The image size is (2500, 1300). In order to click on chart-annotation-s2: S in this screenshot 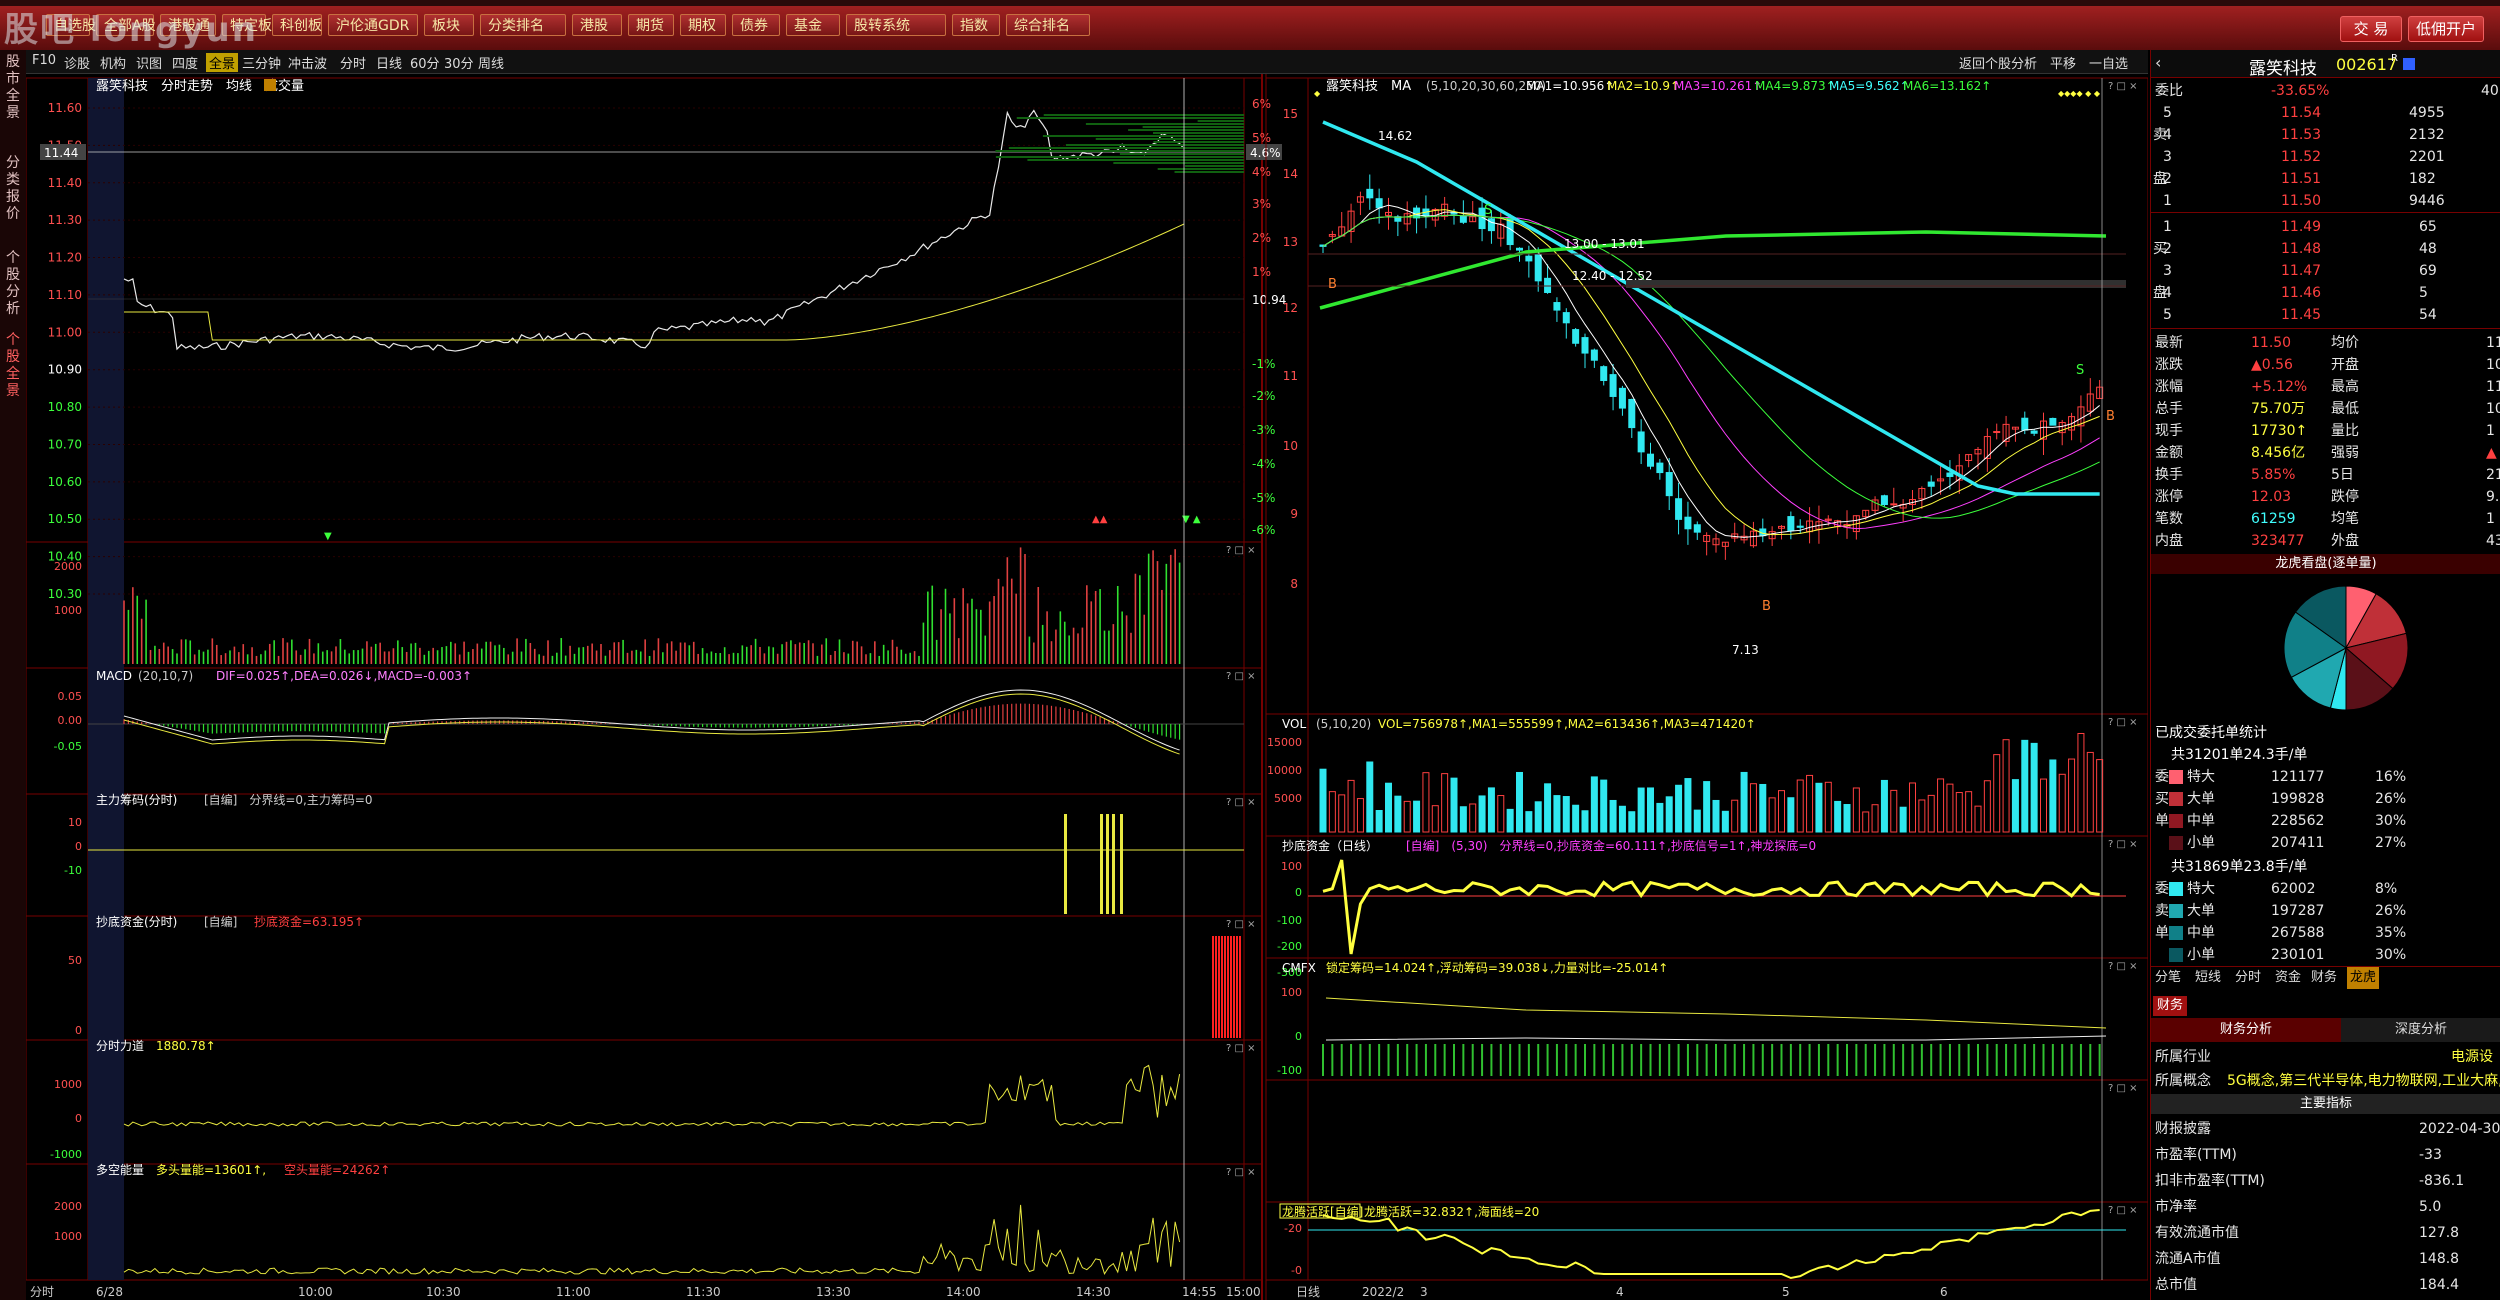, I will do `click(2080, 370)`.